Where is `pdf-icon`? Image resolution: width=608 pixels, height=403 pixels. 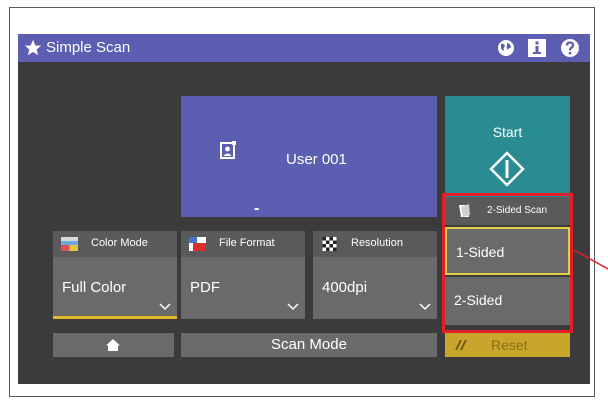
pdf-icon is located at coordinates (197, 244).